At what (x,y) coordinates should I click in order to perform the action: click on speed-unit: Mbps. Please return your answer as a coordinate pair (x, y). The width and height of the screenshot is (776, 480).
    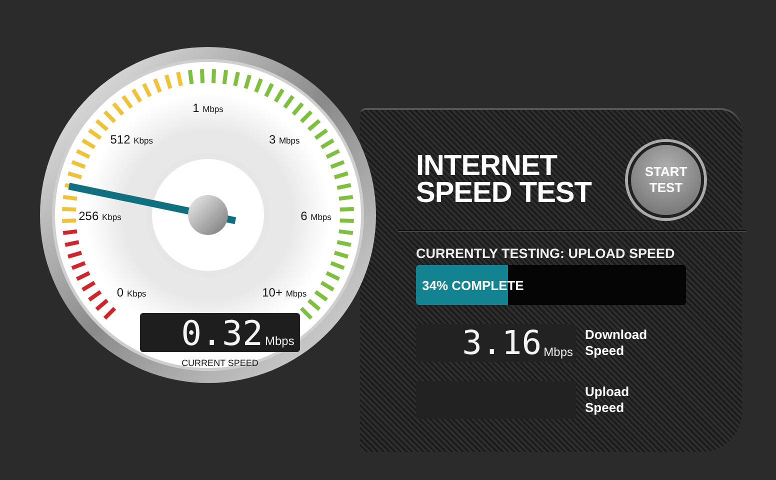
    Looking at the image, I should click on (558, 352).